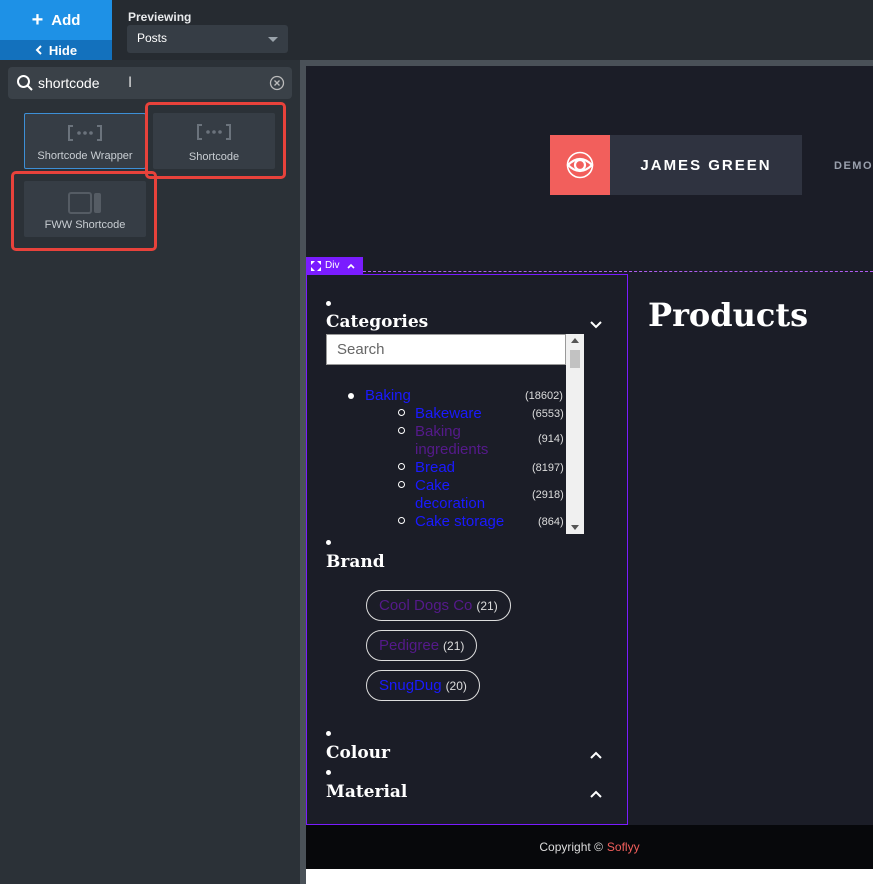 The image size is (873, 884). I want to click on category-link: Cake decoration, so click(465, 495).